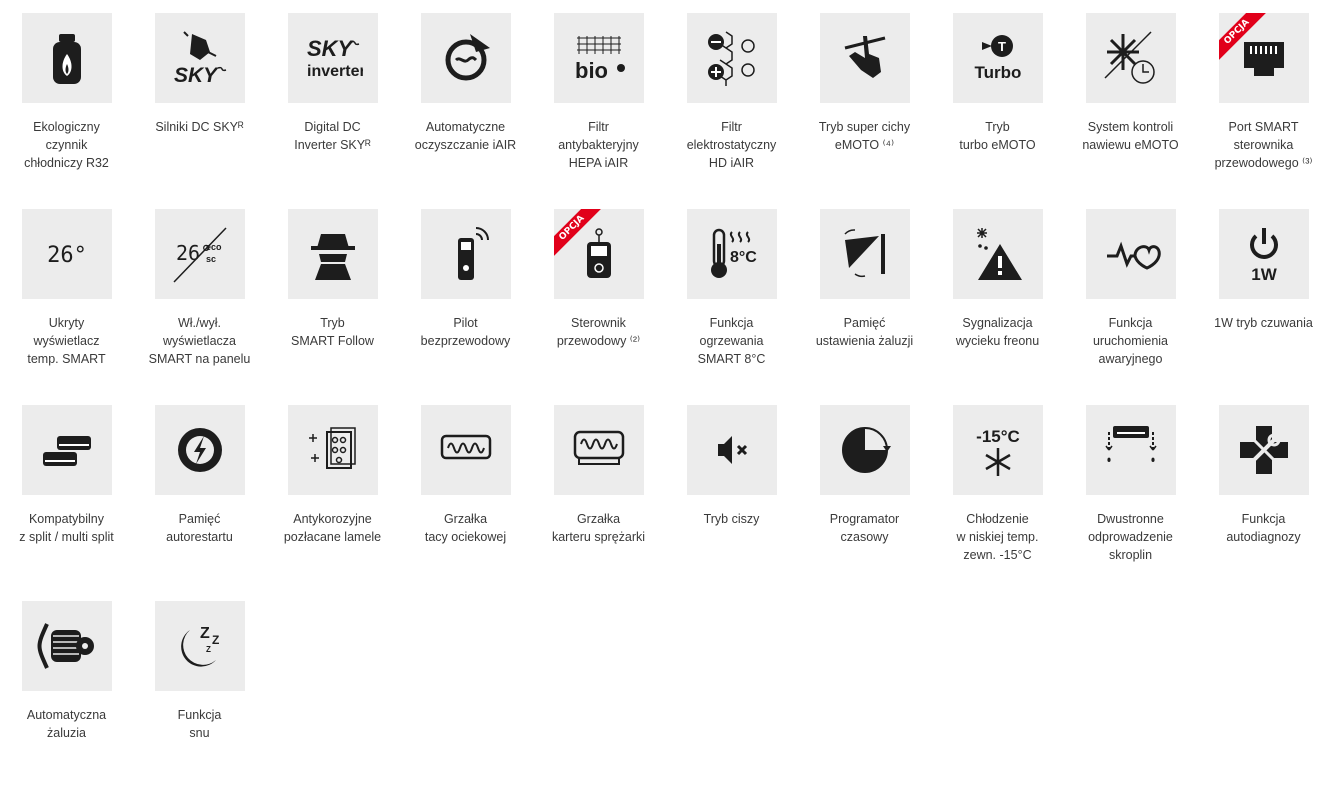 Image resolution: width=1331 pixels, height=797 pixels. I want to click on auto-louver-icon, so click(67, 646).